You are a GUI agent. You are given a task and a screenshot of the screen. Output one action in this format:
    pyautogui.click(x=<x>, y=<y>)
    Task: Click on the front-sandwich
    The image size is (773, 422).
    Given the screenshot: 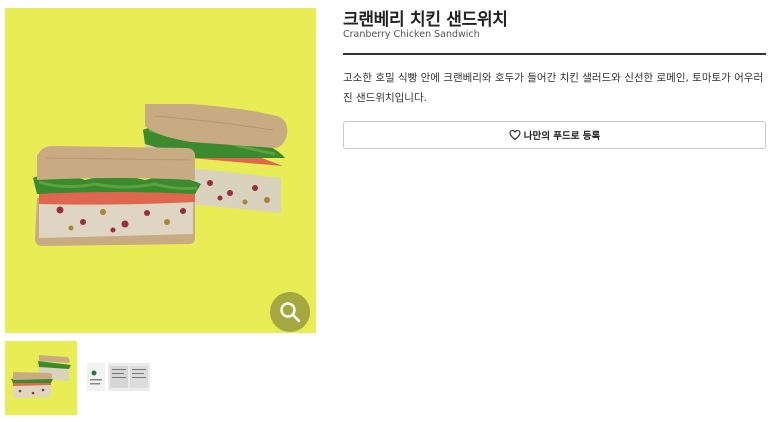 What is the action you would take?
    pyautogui.click(x=117, y=196)
    